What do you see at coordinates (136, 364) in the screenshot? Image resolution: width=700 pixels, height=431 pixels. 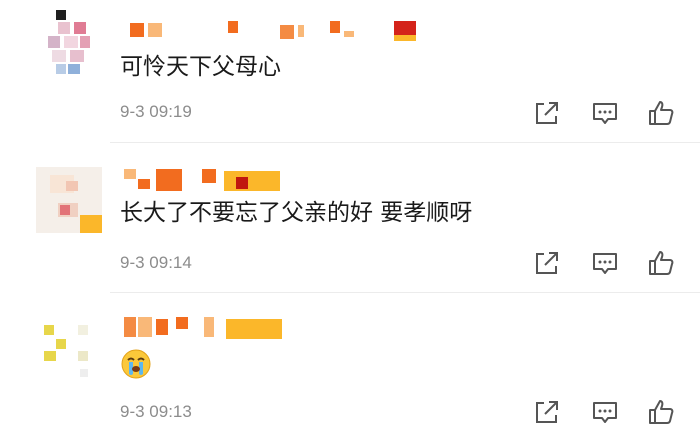 I see `crying-face-icon` at bounding box center [136, 364].